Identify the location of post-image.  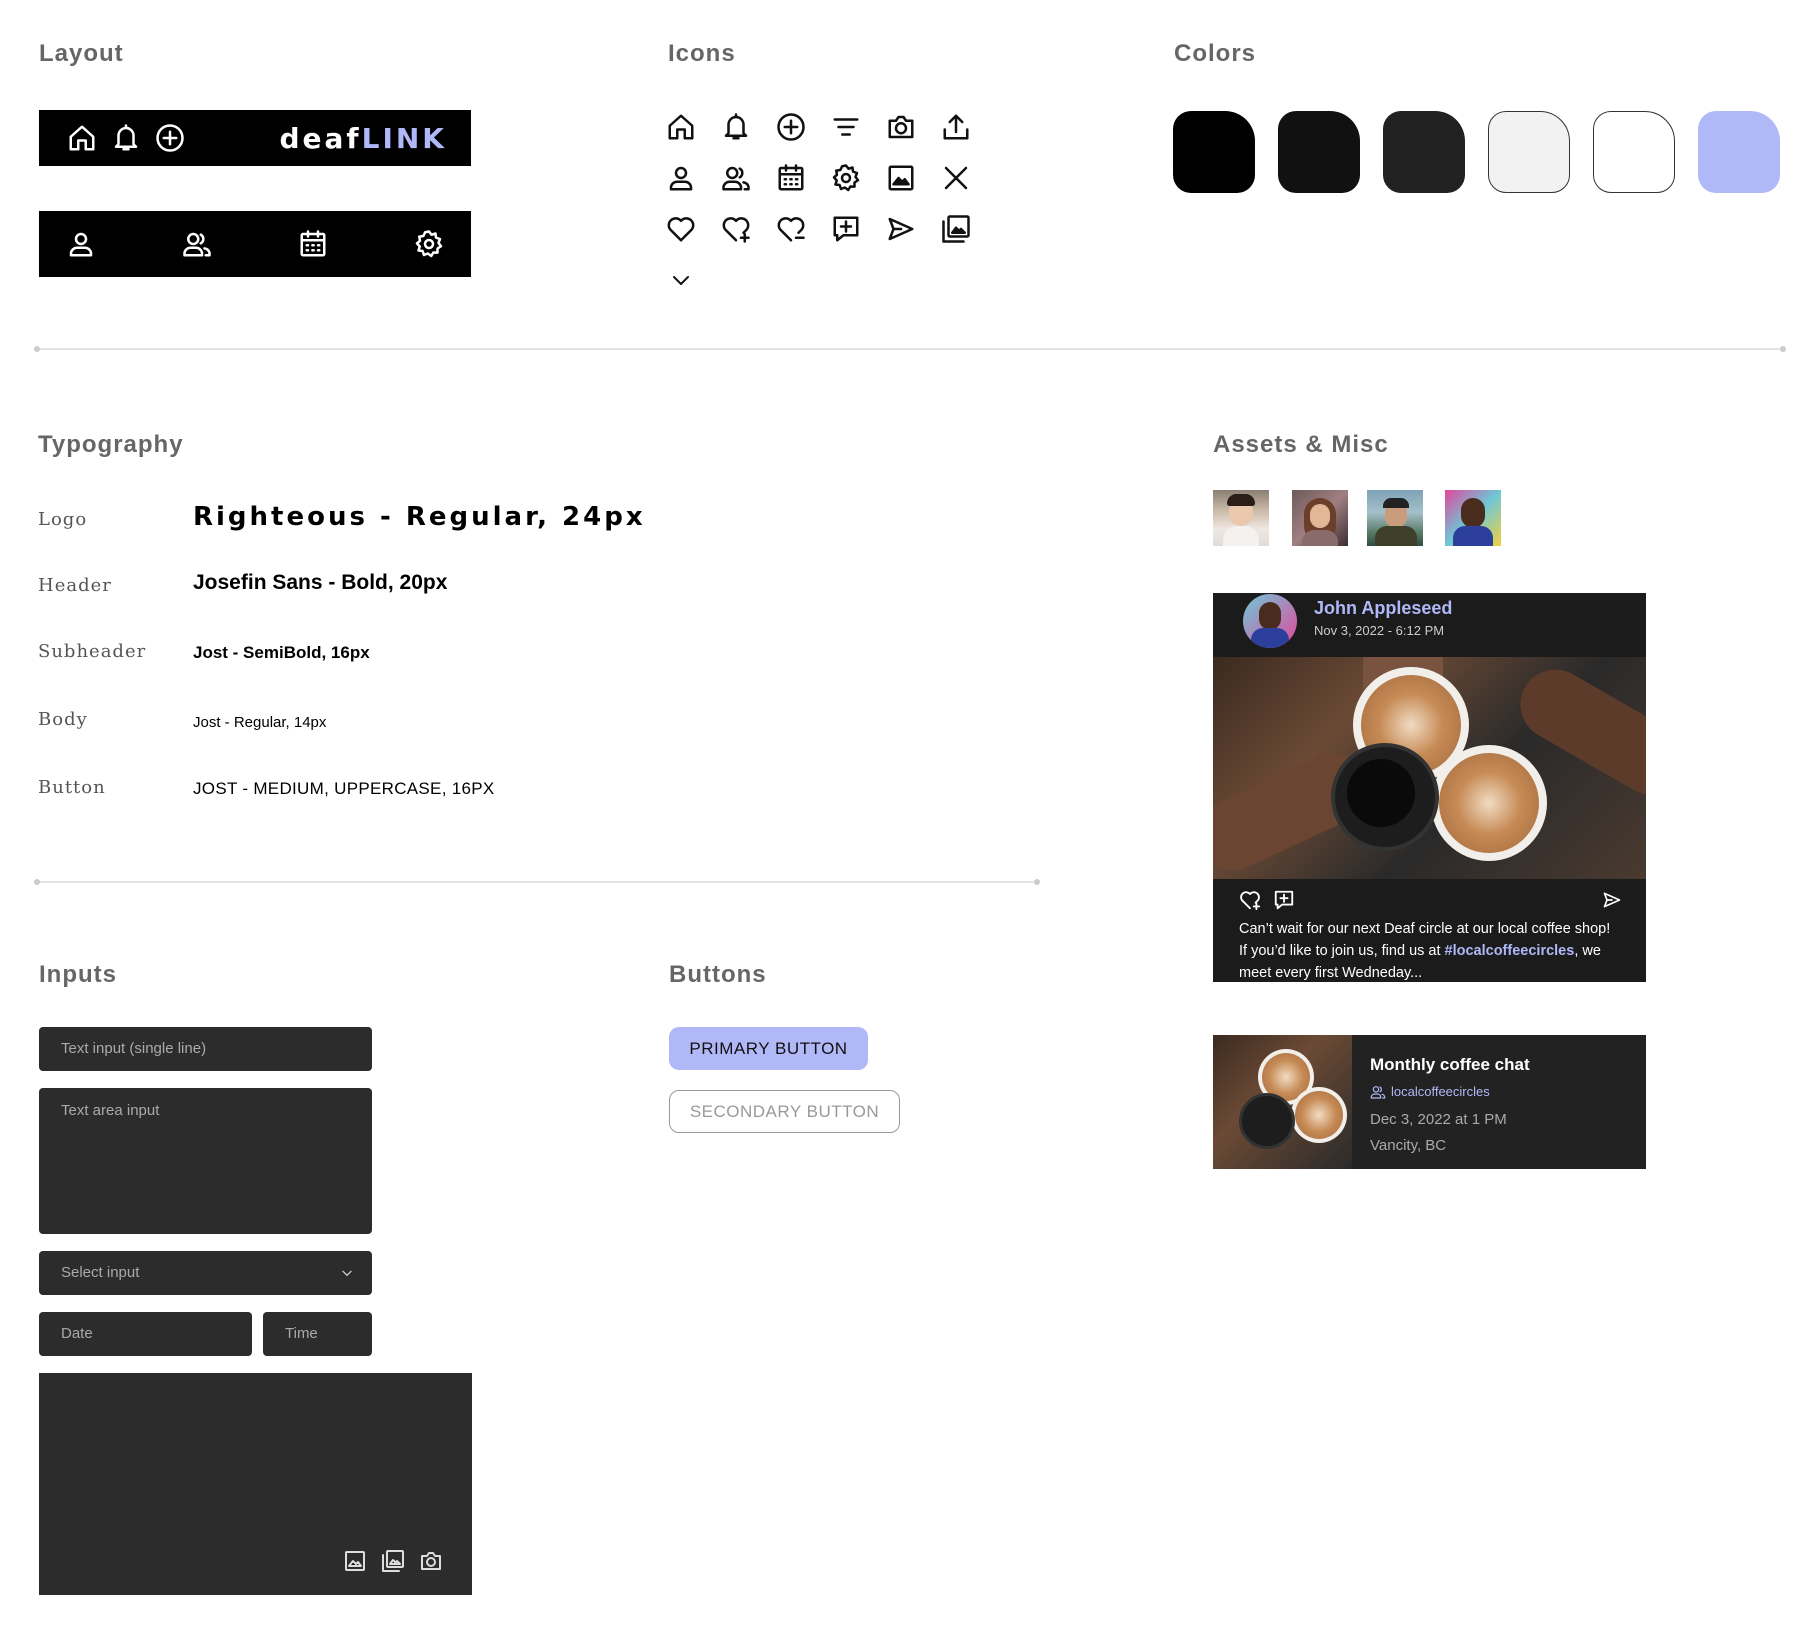
(1429, 768).